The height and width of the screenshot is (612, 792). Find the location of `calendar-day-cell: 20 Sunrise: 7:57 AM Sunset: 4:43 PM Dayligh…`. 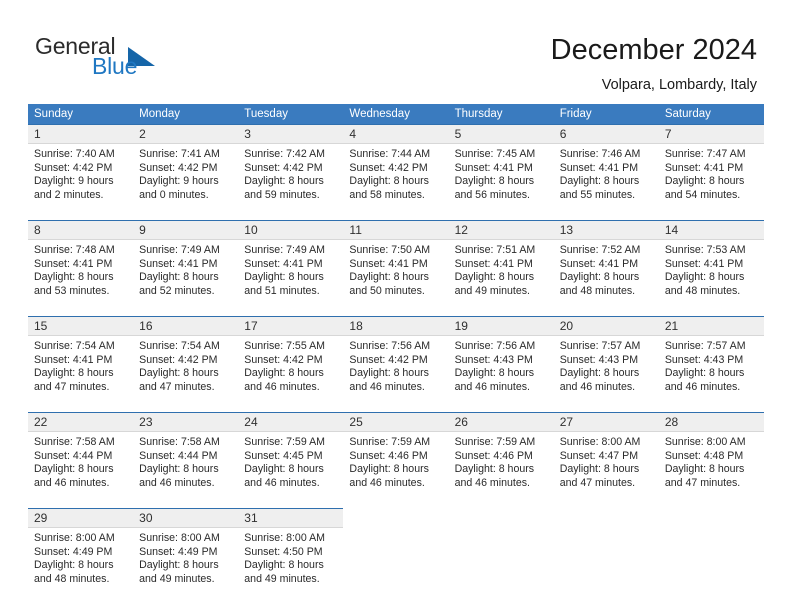

calendar-day-cell: 20 Sunrise: 7:57 AM Sunset: 4:43 PM Dayligh… is located at coordinates (606, 359).